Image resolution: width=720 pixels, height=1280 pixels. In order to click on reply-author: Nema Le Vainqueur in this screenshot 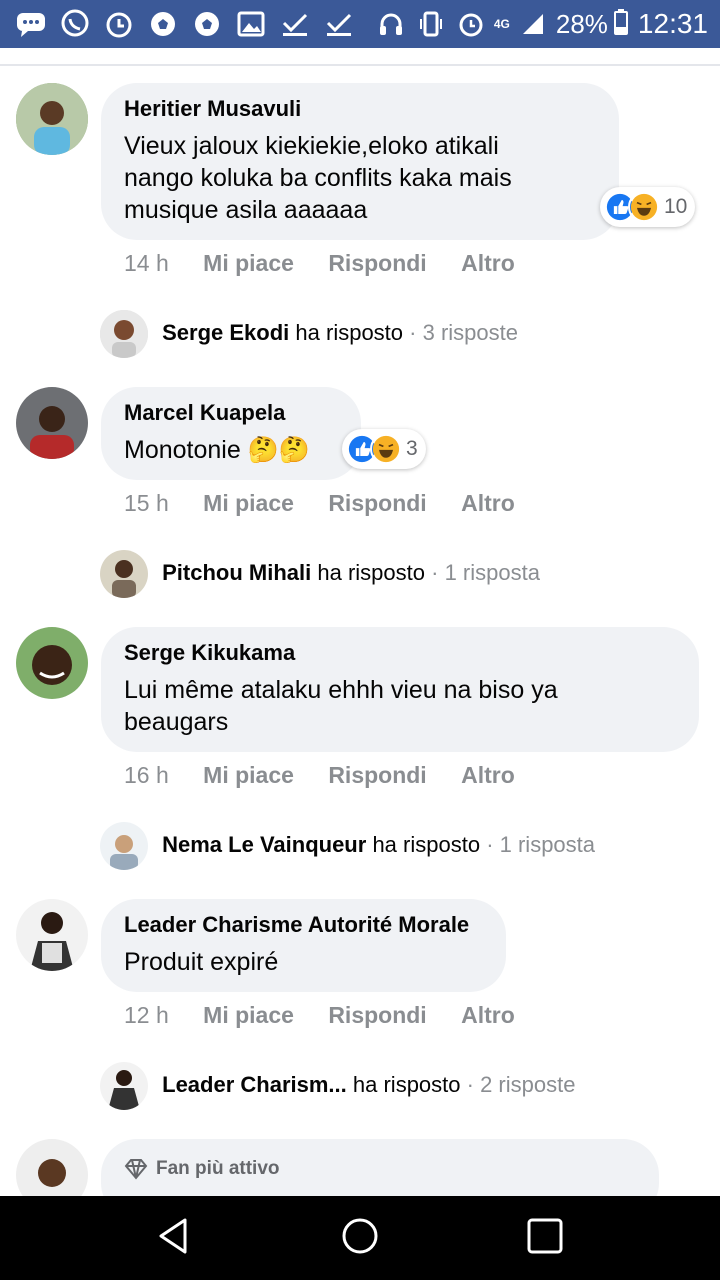, I will do `click(264, 844)`.